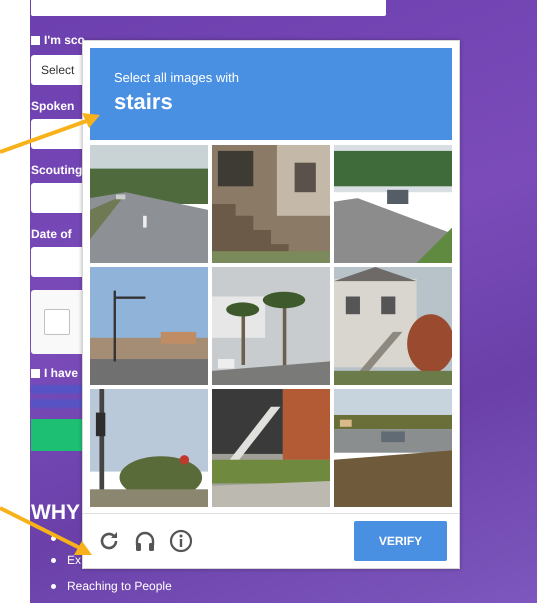 This screenshot has height=603, width=537. Describe the element at coordinates (61, 373) in the screenshot. I see `checkbox-label: I have` at that location.